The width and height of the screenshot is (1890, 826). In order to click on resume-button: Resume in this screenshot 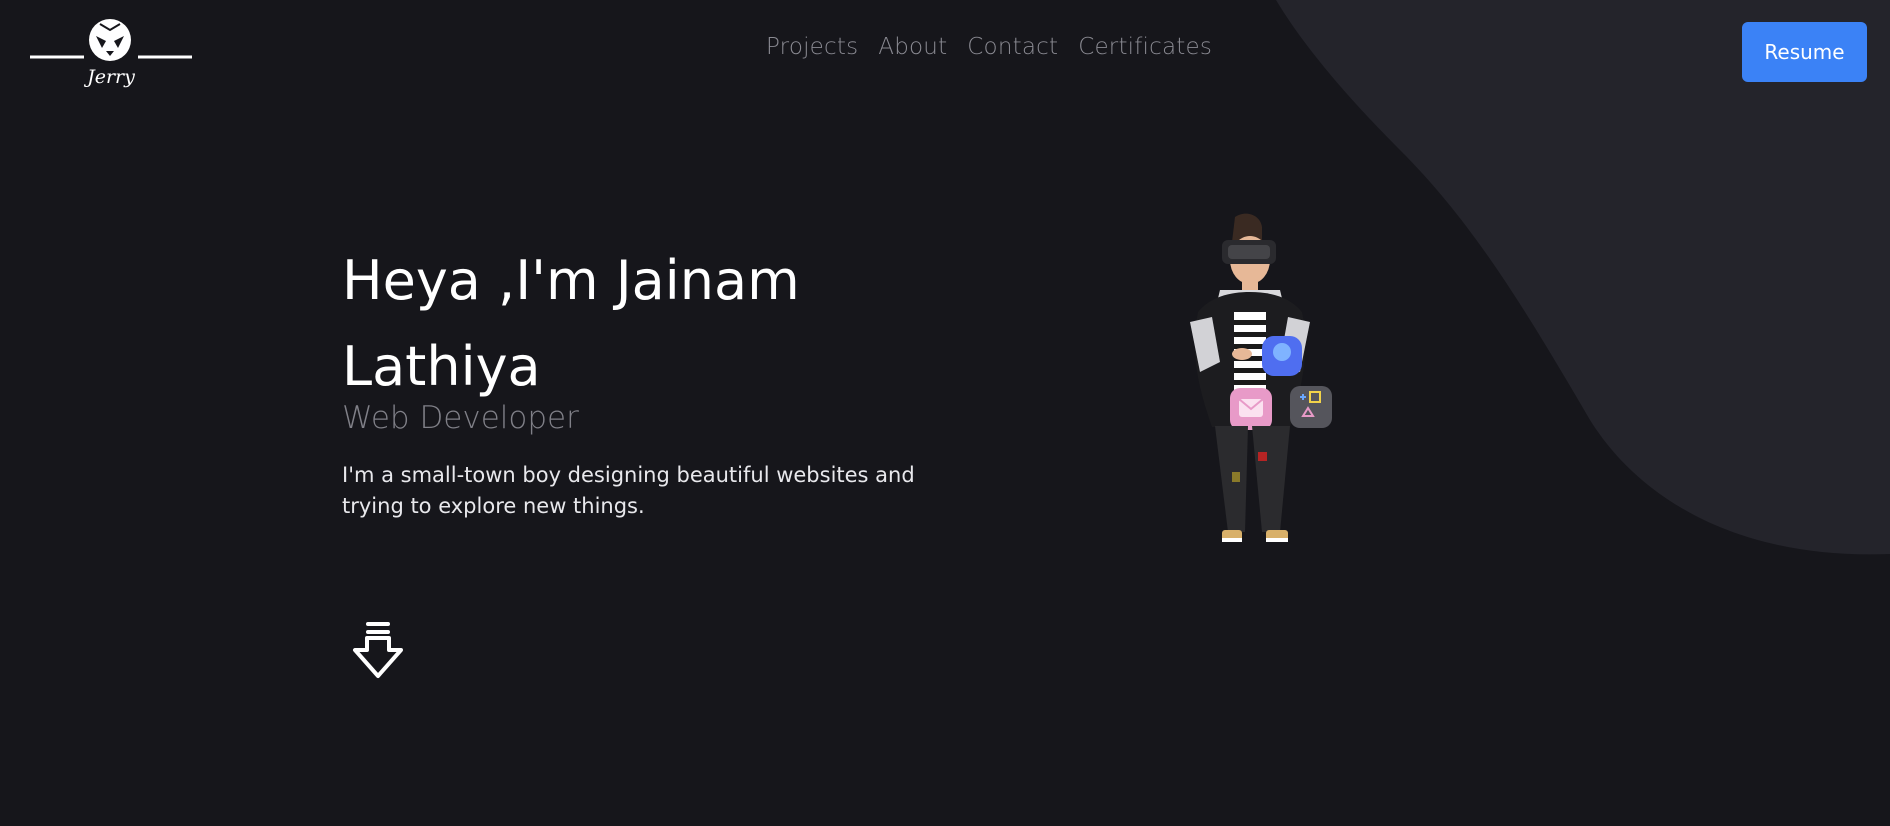, I will do `click(1804, 52)`.